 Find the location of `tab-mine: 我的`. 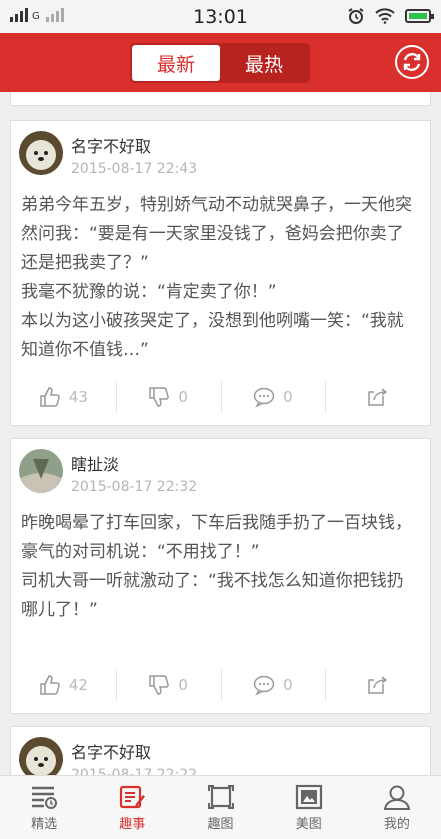

tab-mine: 我的 is located at coordinates (397, 807).